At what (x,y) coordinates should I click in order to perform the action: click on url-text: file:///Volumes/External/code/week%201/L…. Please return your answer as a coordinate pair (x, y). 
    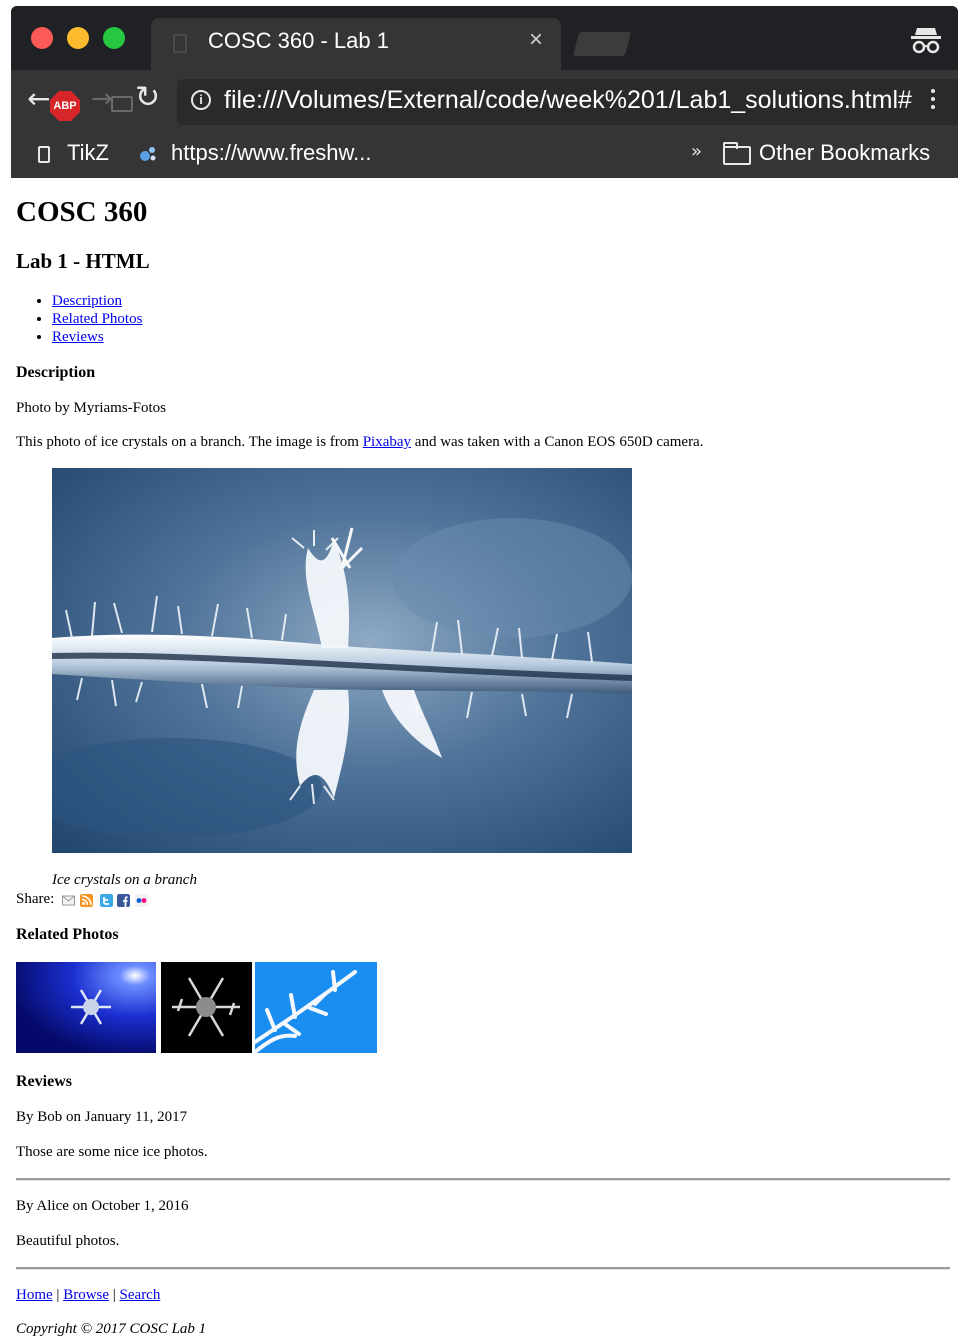
    Looking at the image, I should click on (568, 100).